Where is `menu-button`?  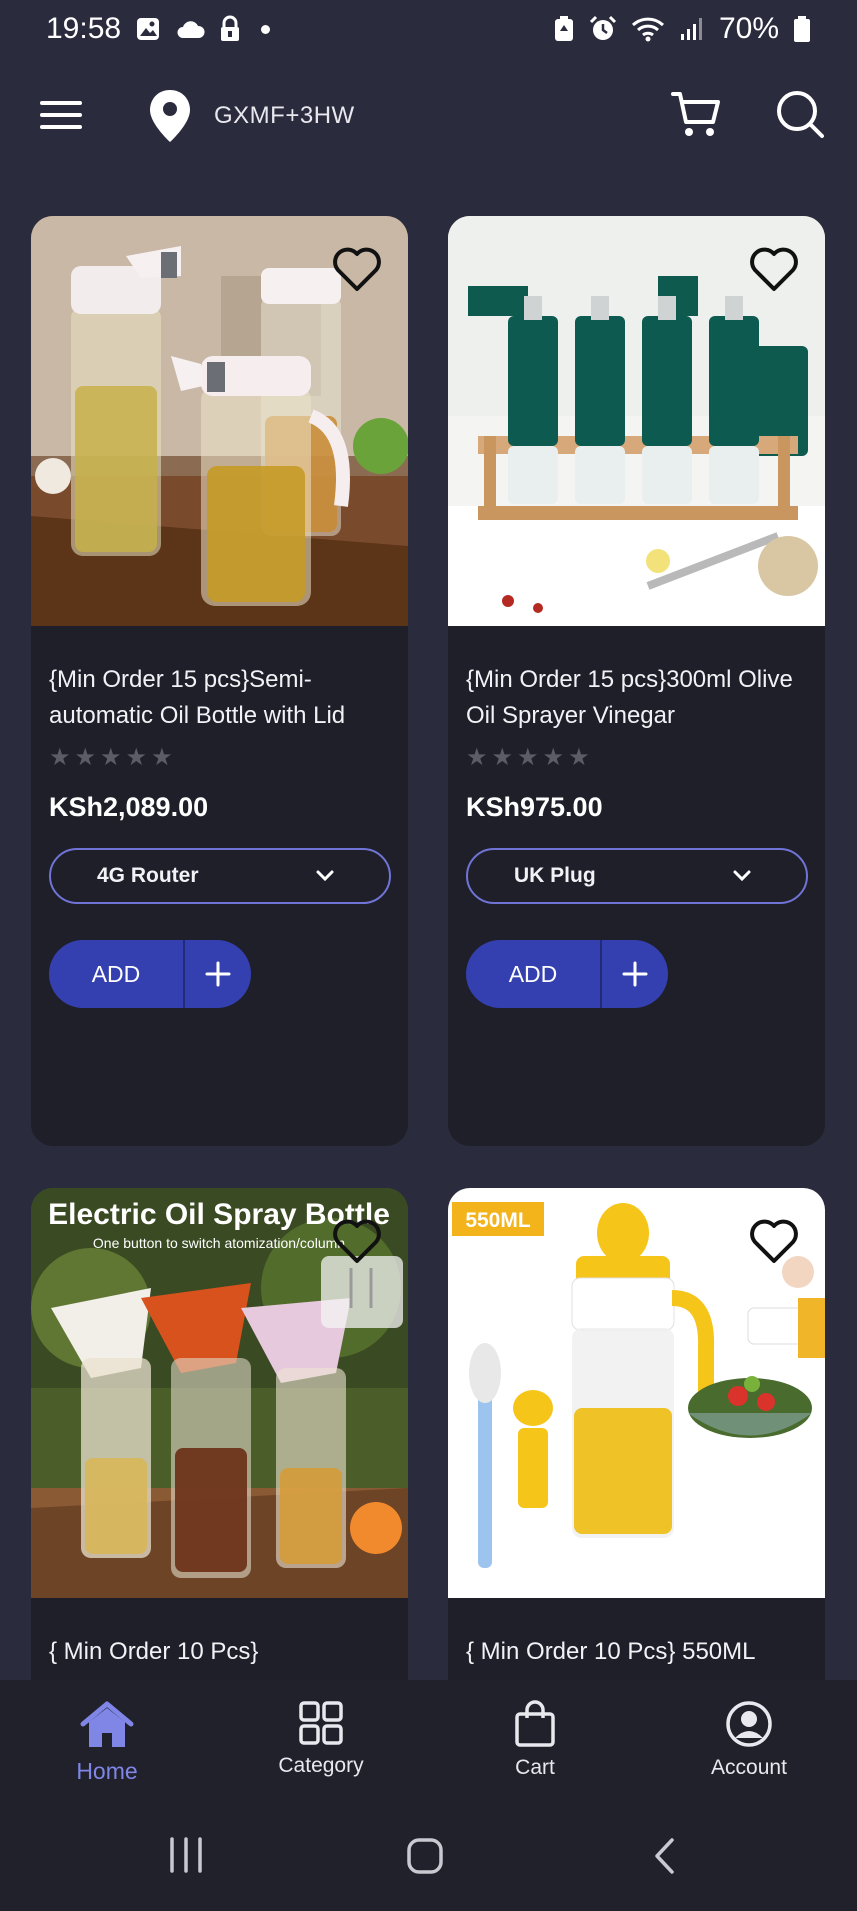
menu-button is located at coordinates (63, 115).